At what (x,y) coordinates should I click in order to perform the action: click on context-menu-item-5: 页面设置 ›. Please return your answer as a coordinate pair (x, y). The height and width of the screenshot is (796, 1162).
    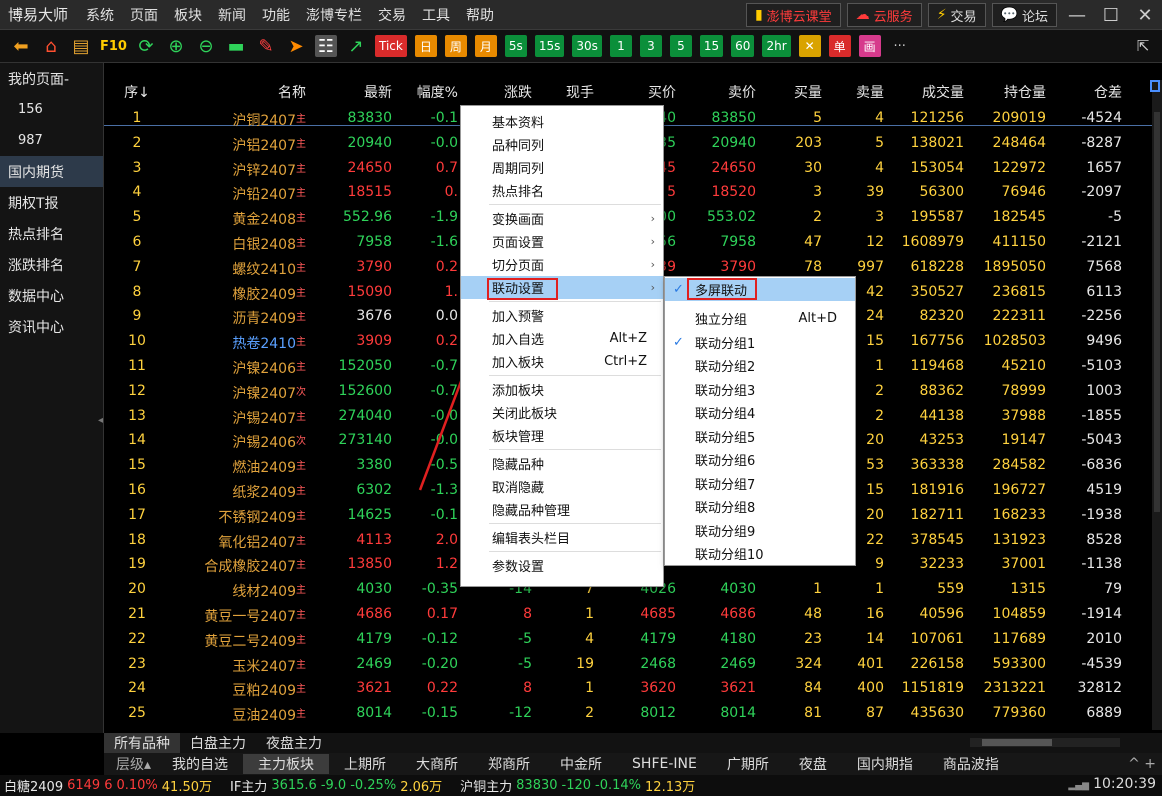
    Looking at the image, I should click on (562, 241).